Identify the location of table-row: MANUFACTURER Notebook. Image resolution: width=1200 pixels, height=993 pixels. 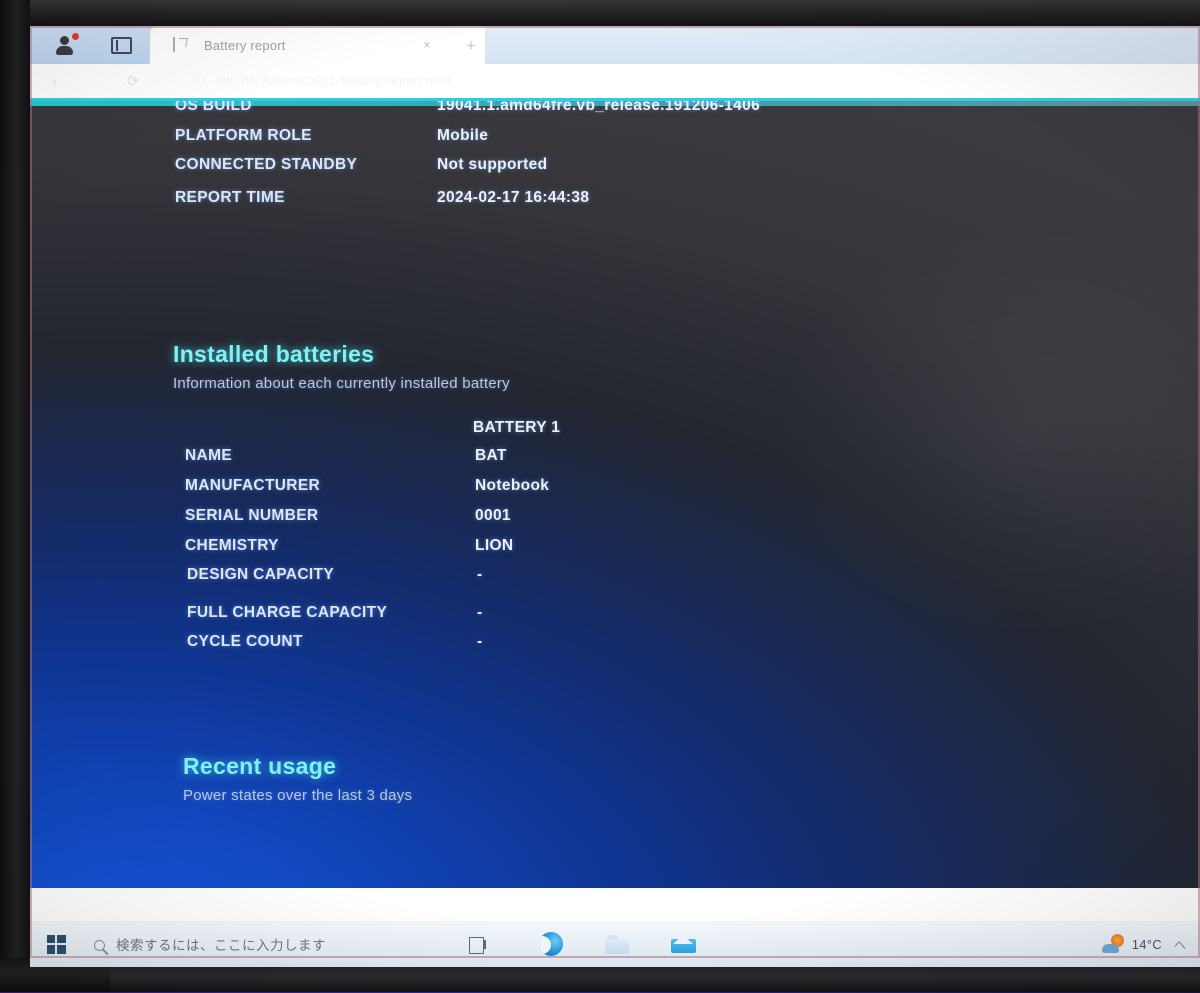
(367, 486).